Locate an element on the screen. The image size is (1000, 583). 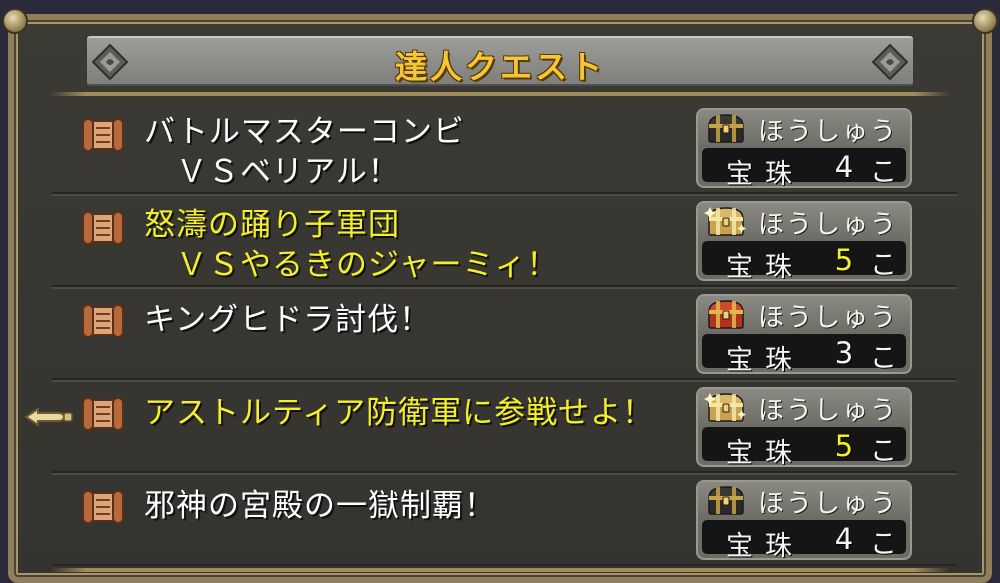
quest-row: 邪神の宮殿の一獄制覇！ ほうしゅう 宝珠 4 こ is located at coordinates (504, 519).